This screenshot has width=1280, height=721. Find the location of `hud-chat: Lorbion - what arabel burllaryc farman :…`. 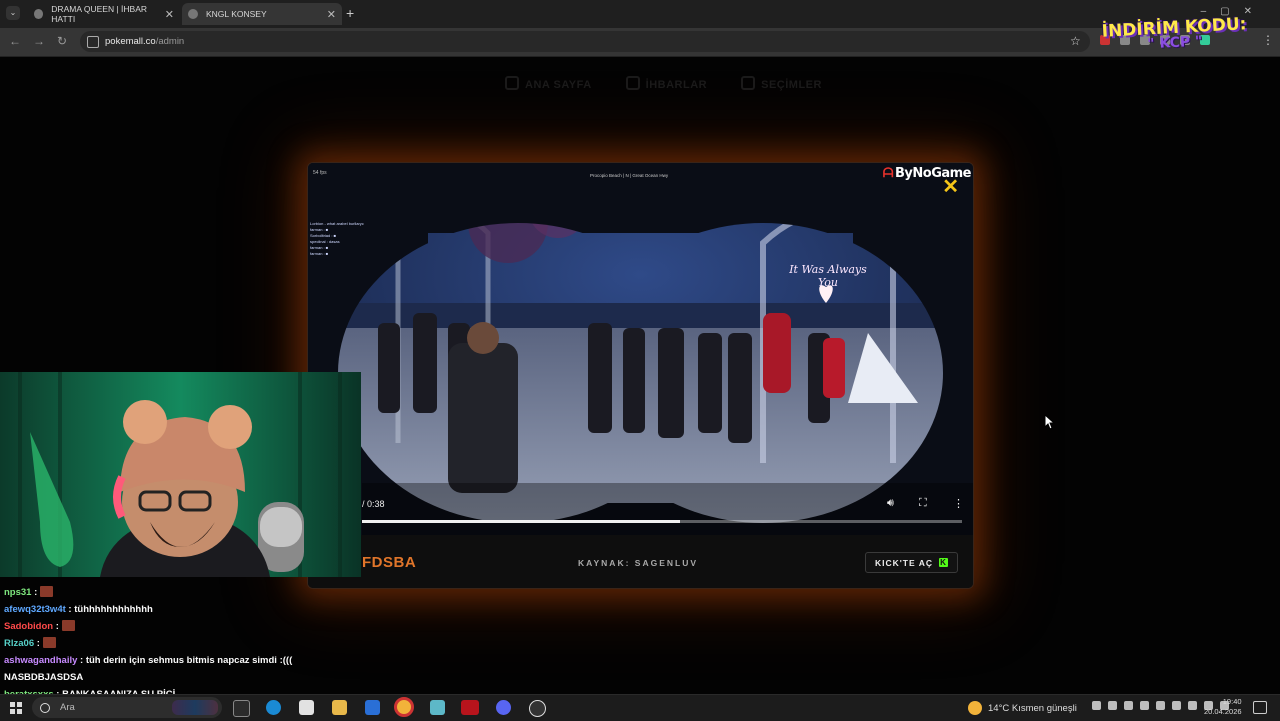

hud-chat: Lorbion - what arabel burllaryc farman :… is located at coordinates (337, 239).